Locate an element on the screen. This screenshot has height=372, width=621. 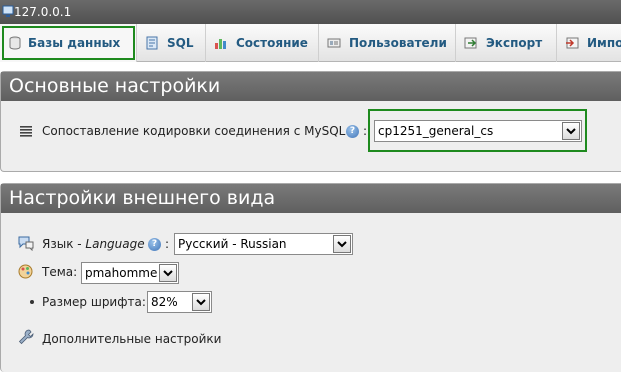
tab-databases: Базы данных is located at coordinates (68, 43).